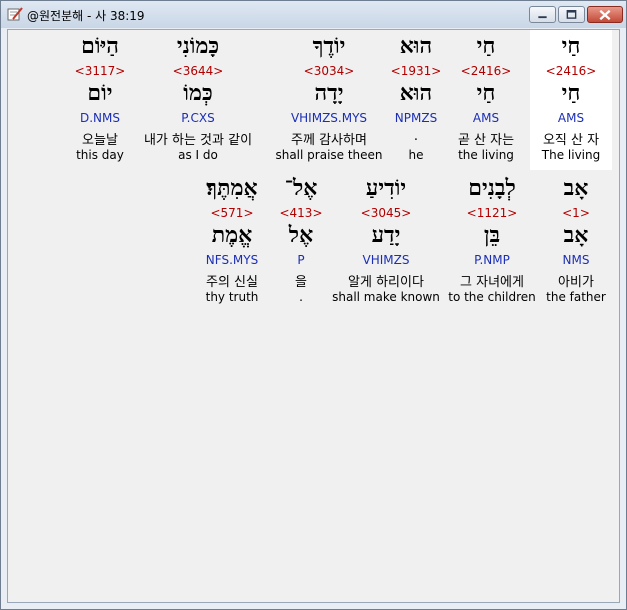 This screenshot has height=610, width=627. What do you see at coordinates (100, 93) in the screenshot?
I see `lexical-form: יוֹם` at bounding box center [100, 93].